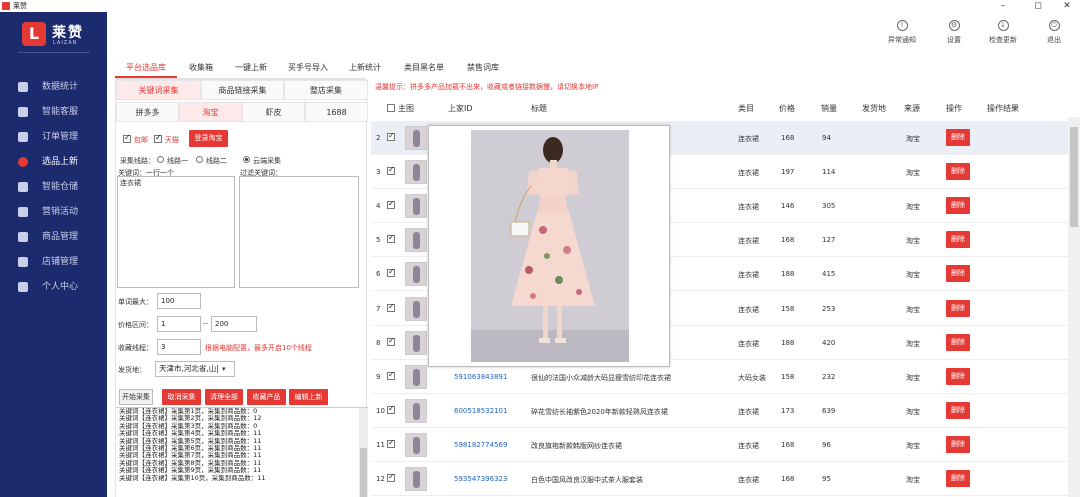 Image resolution: width=1080 pixels, height=497 pixels. I want to click on cancel-collect-button: 取消采集, so click(181, 397).